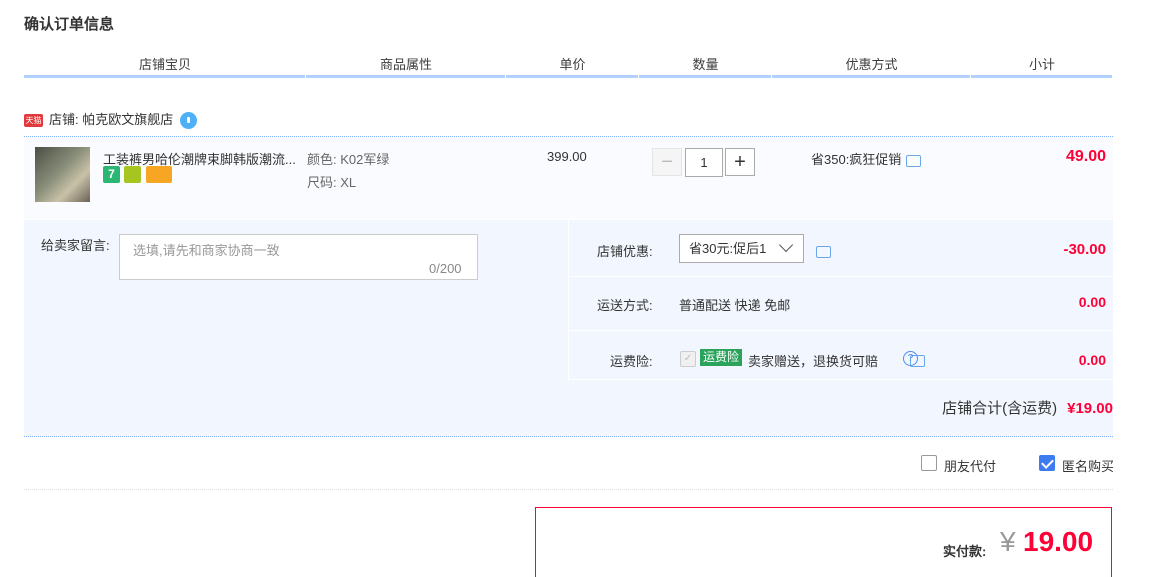  What do you see at coordinates (132, 174) in the screenshot?
I see `service-bag-icon` at bounding box center [132, 174].